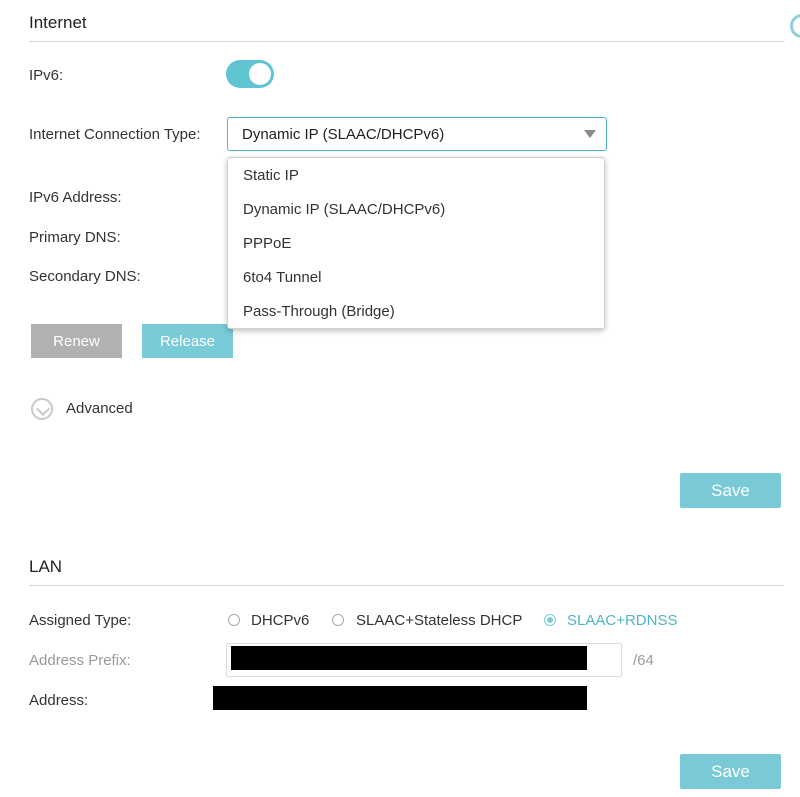 This screenshot has width=800, height=797. I want to click on dropdown-option-pppoe: PPPoE, so click(267, 243).